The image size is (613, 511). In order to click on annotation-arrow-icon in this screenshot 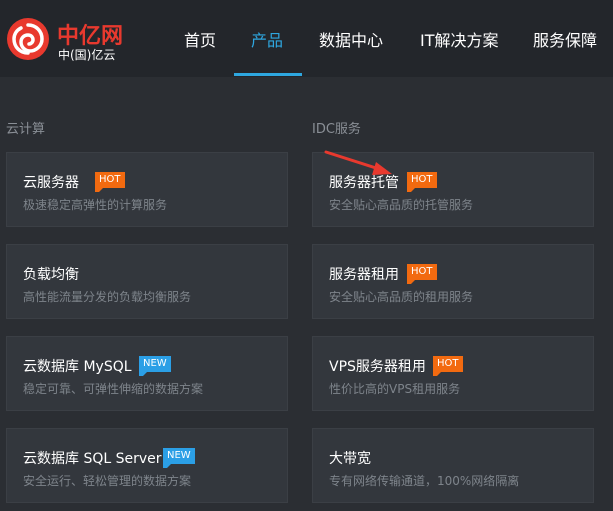, I will do `click(358, 162)`.